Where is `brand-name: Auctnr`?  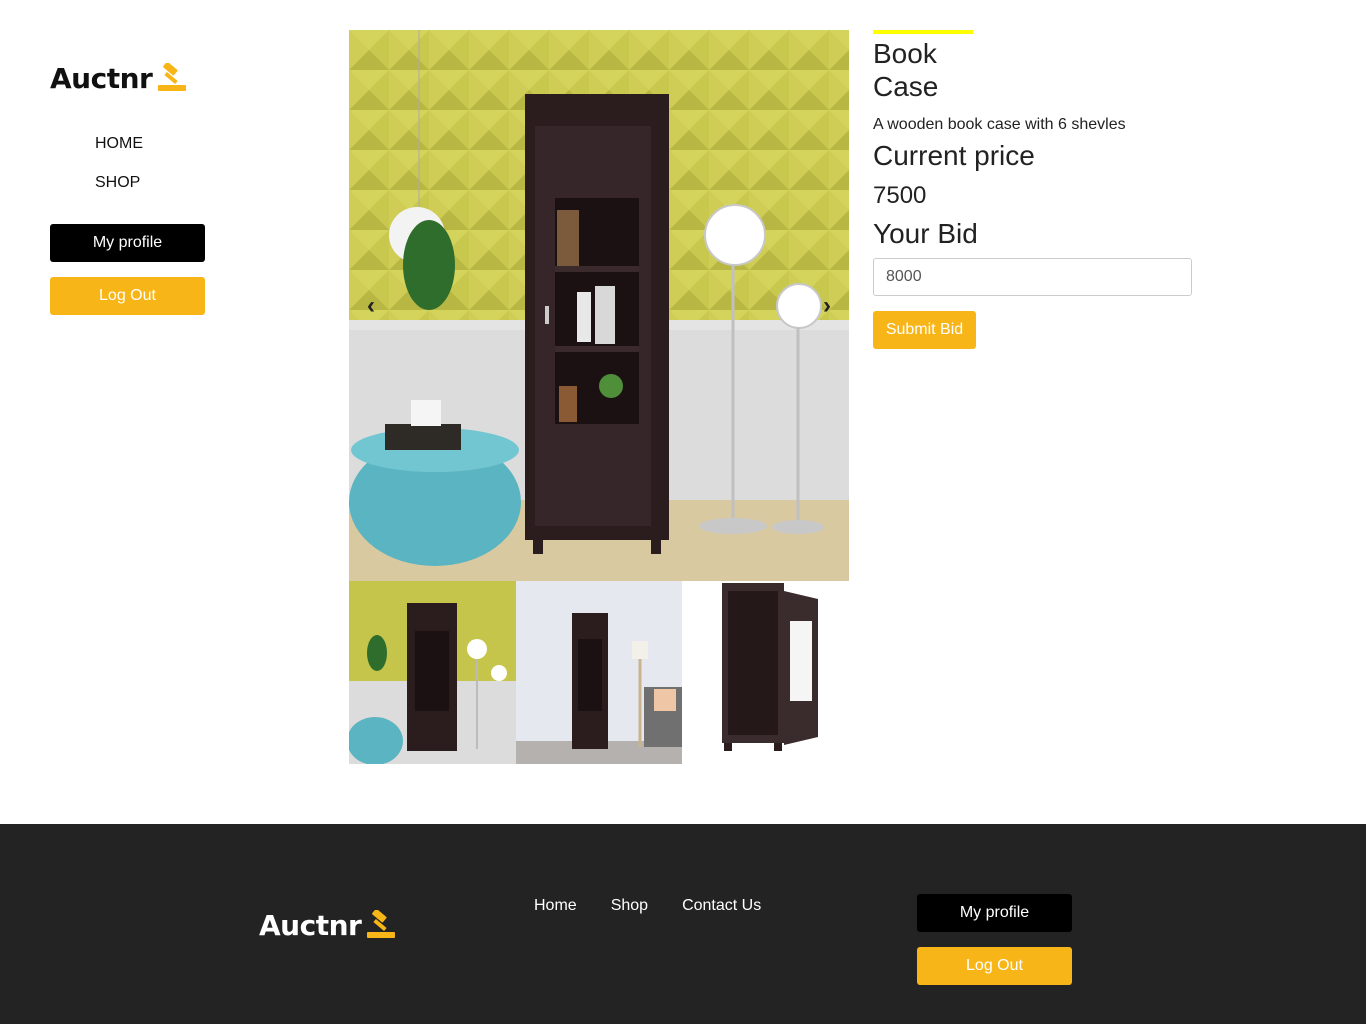
brand-name: Auctnr is located at coordinates (101, 78).